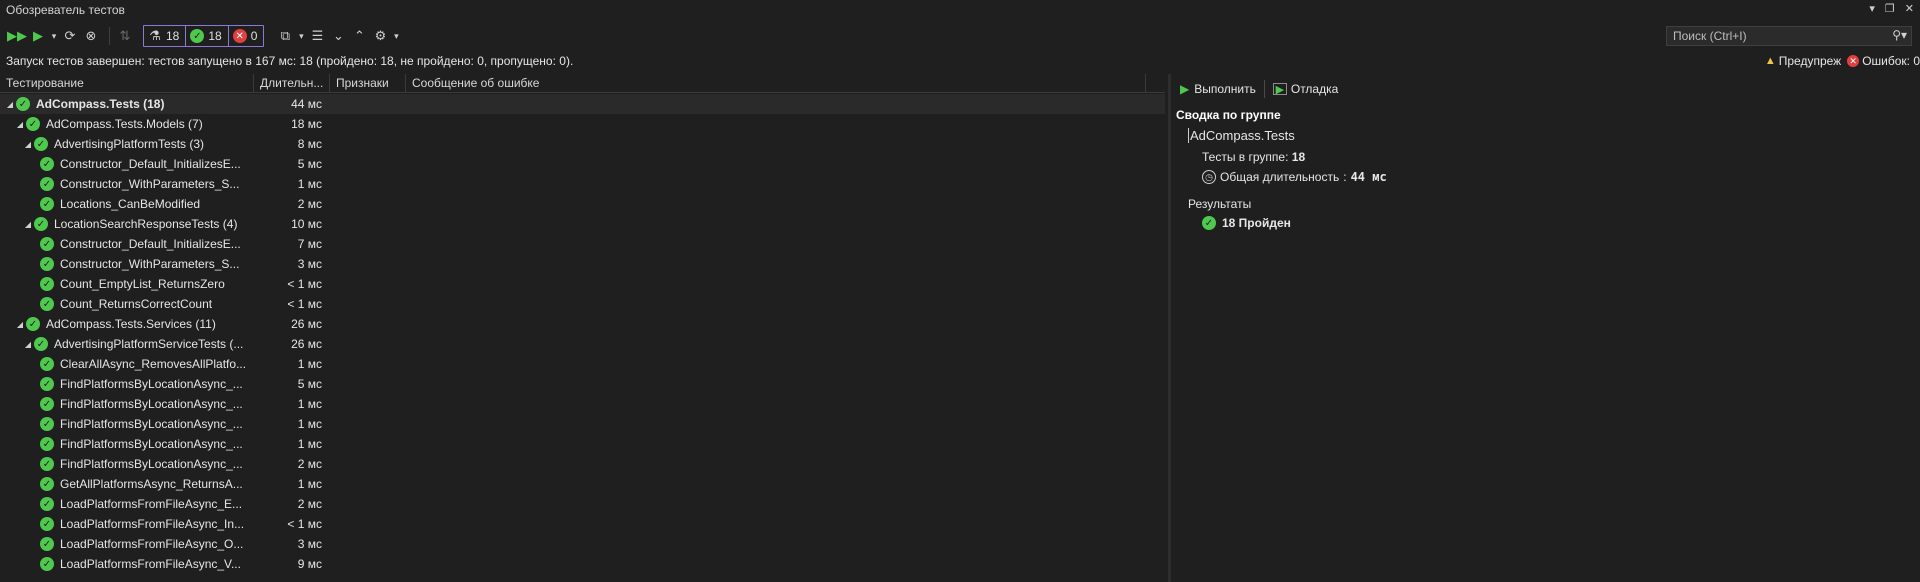  Describe the element at coordinates (1872, 8) in the screenshot. I see `dropdown-arrow-icon: ▾` at that location.